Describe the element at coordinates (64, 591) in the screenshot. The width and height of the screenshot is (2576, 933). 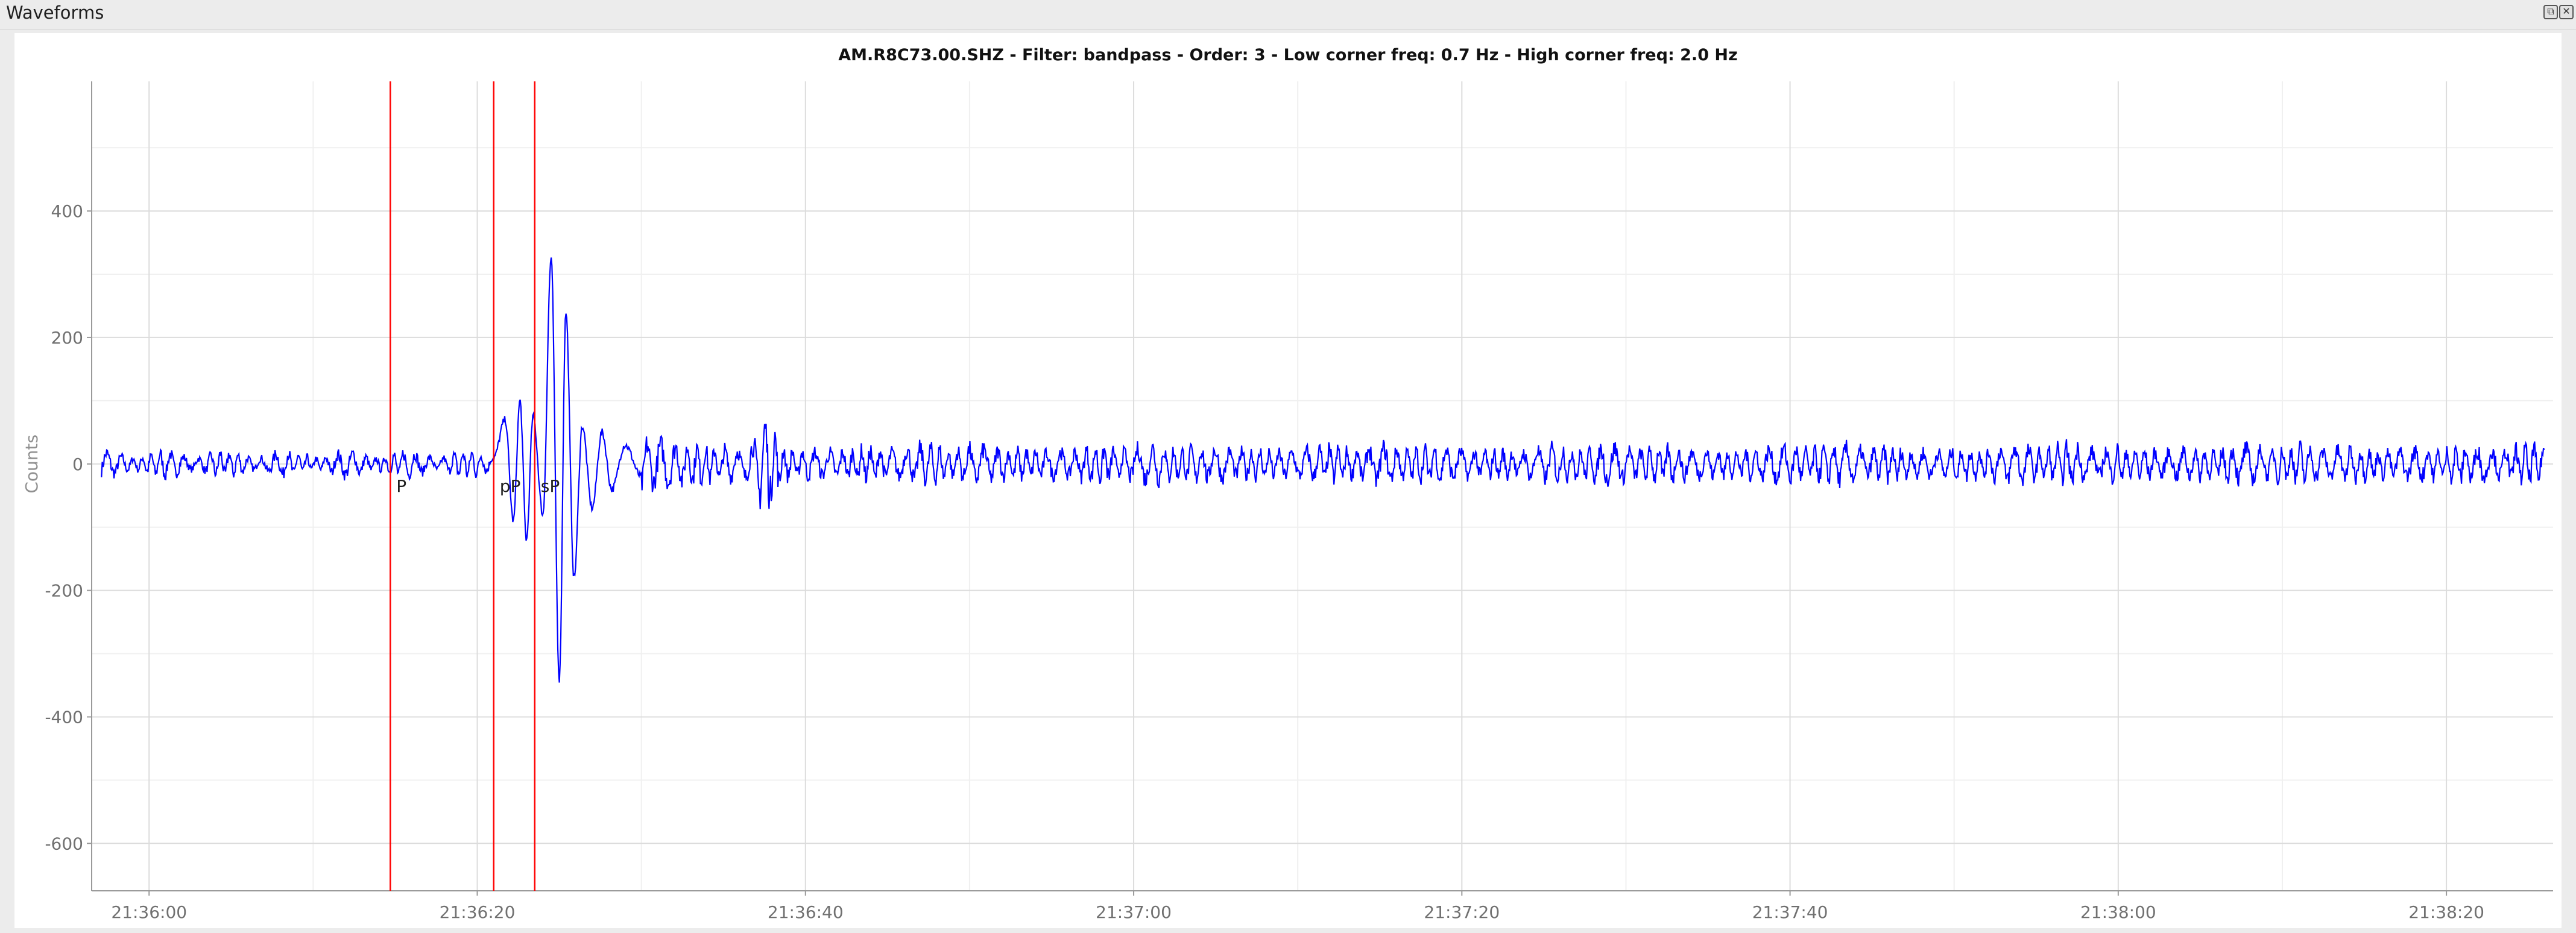
I see `y-tick-label: -200` at that location.